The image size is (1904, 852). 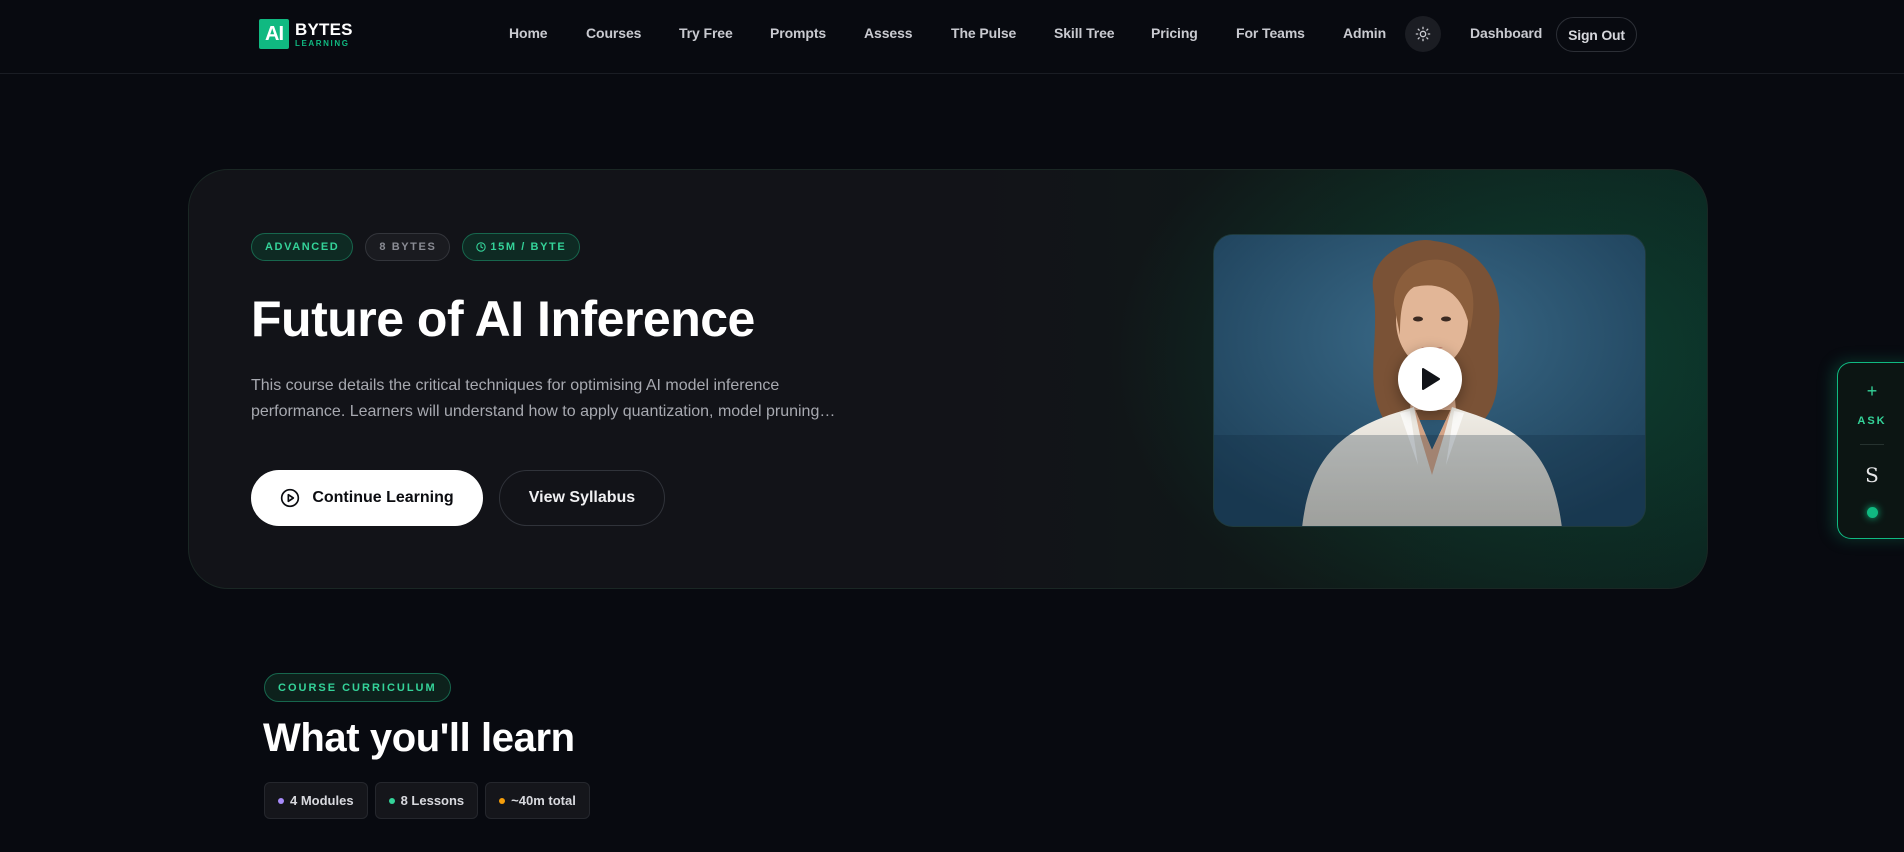 What do you see at coordinates (1872, 421) in the screenshot?
I see `ask-label: ASK` at bounding box center [1872, 421].